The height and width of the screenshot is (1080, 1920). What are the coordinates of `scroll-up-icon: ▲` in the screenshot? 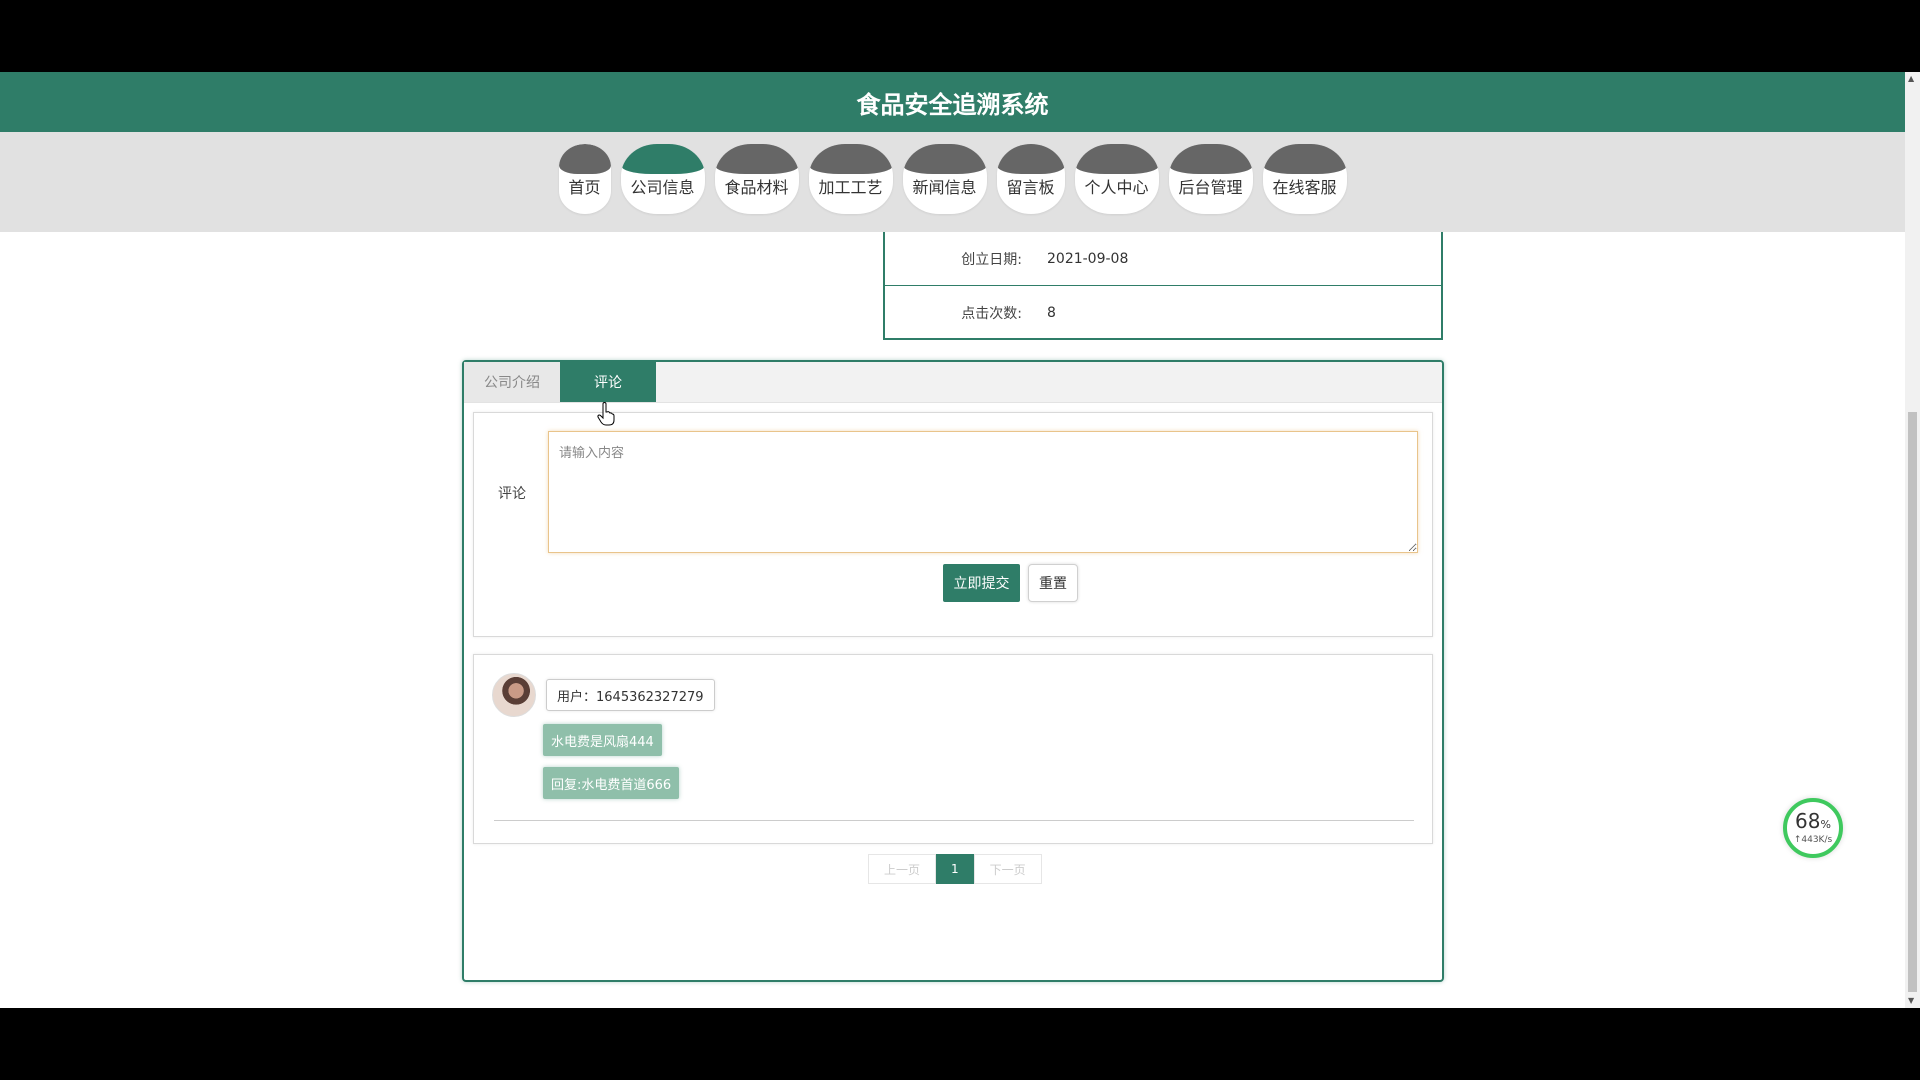 It's located at (1911, 78).